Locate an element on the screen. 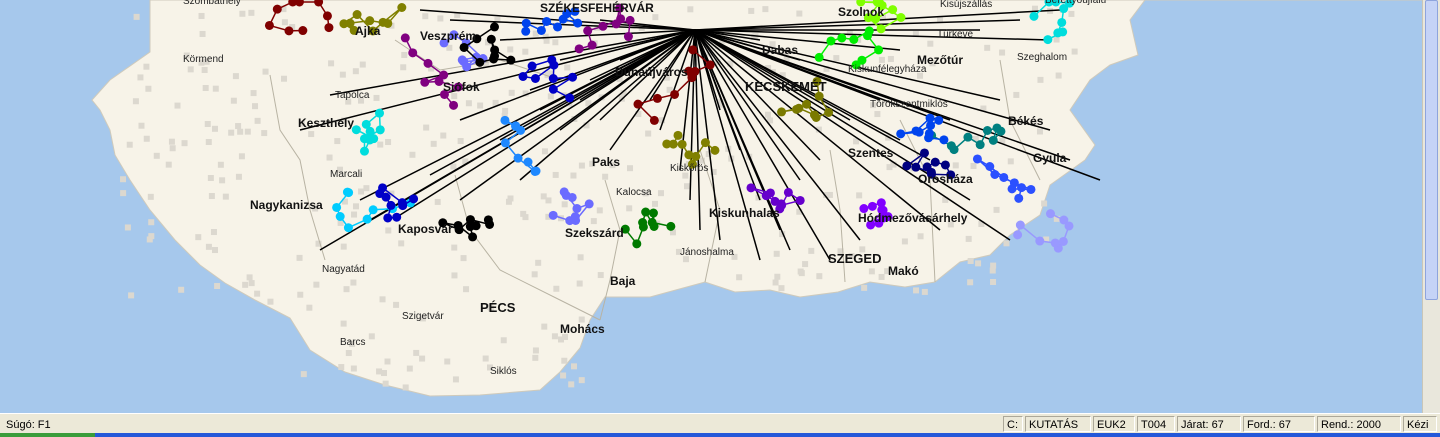 This screenshot has height=437, width=1440. vertical-scrollbar is located at coordinates (1431, 206).